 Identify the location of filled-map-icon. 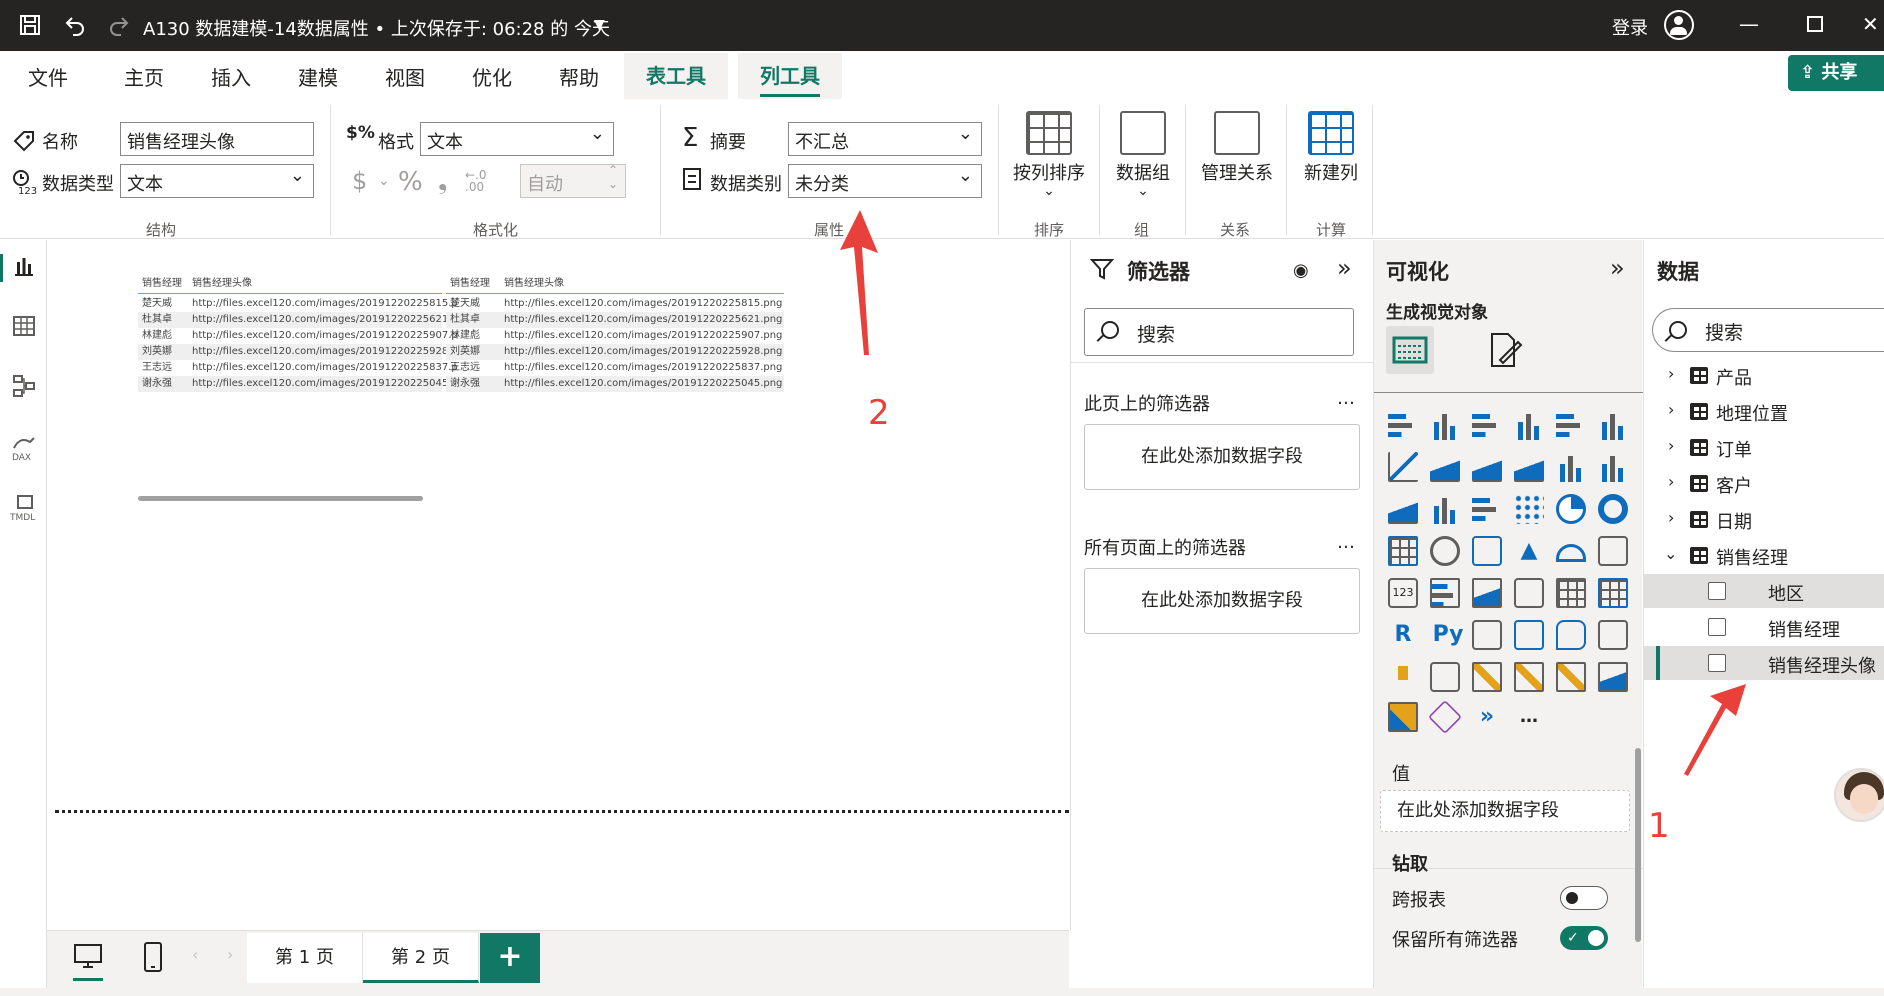
(1487, 551).